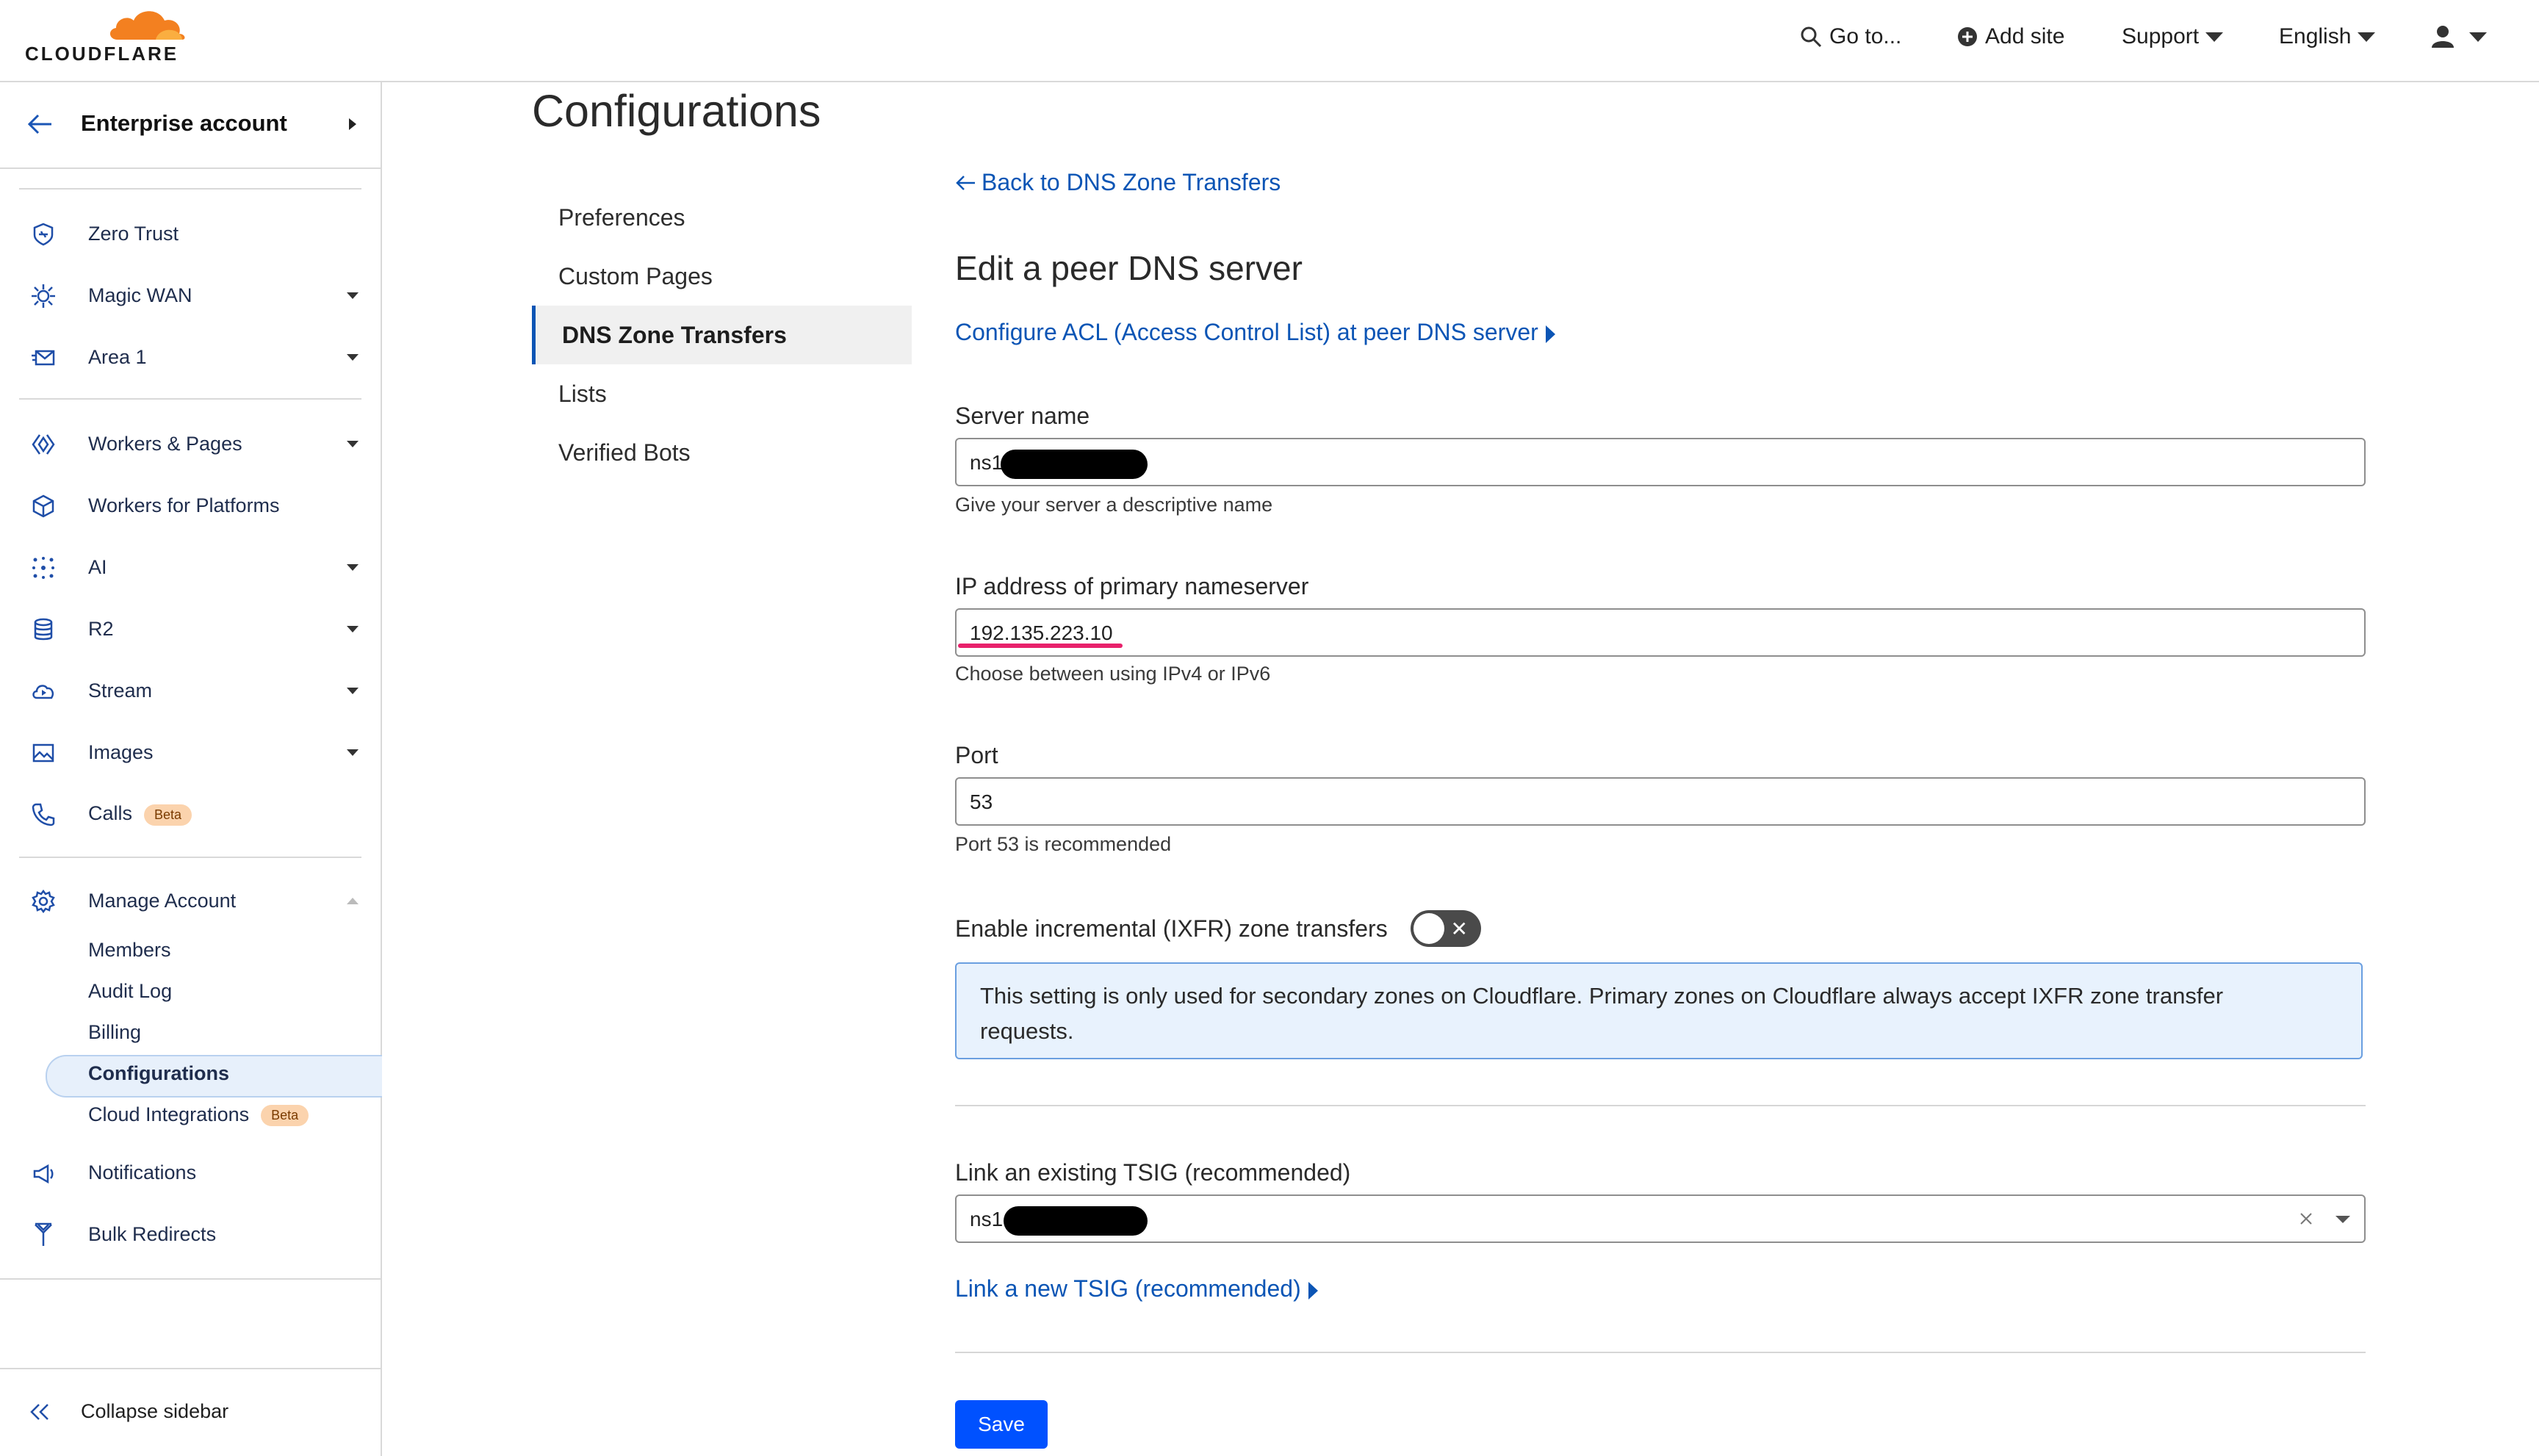 The width and height of the screenshot is (2539, 1456). What do you see at coordinates (102, 54) in the screenshot?
I see `logo-wordmark: CLOUDFLARE` at bounding box center [102, 54].